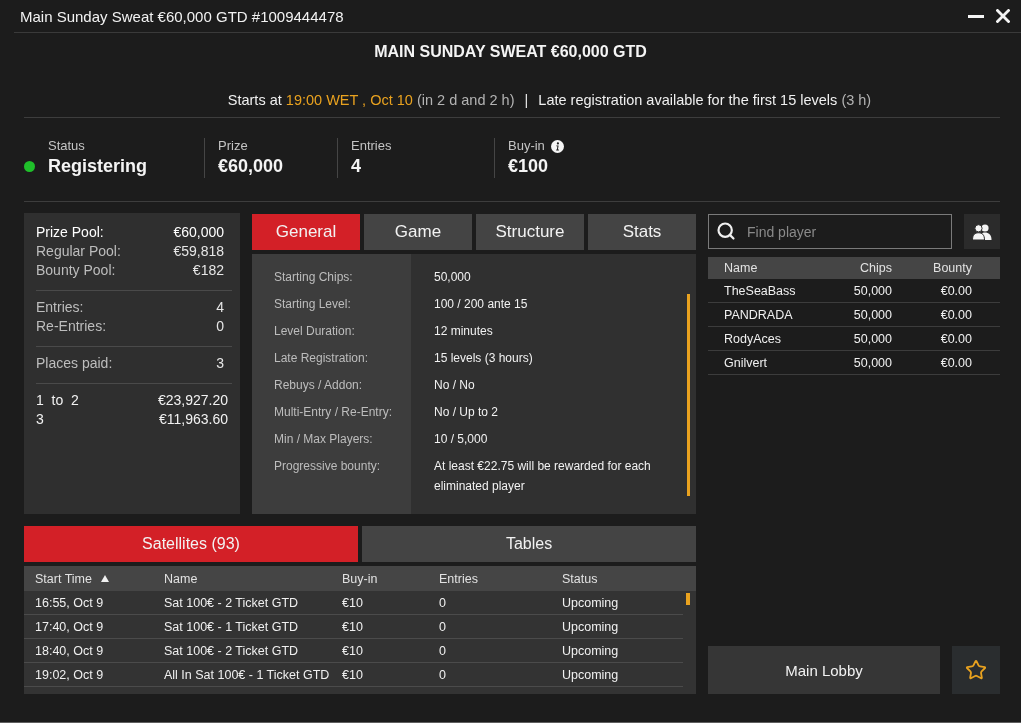 This screenshot has height=723, width=1021. Describe the element at coordinates (313, 277) in the screenshot. I see `detail-label: Starting Chips:` at that location.